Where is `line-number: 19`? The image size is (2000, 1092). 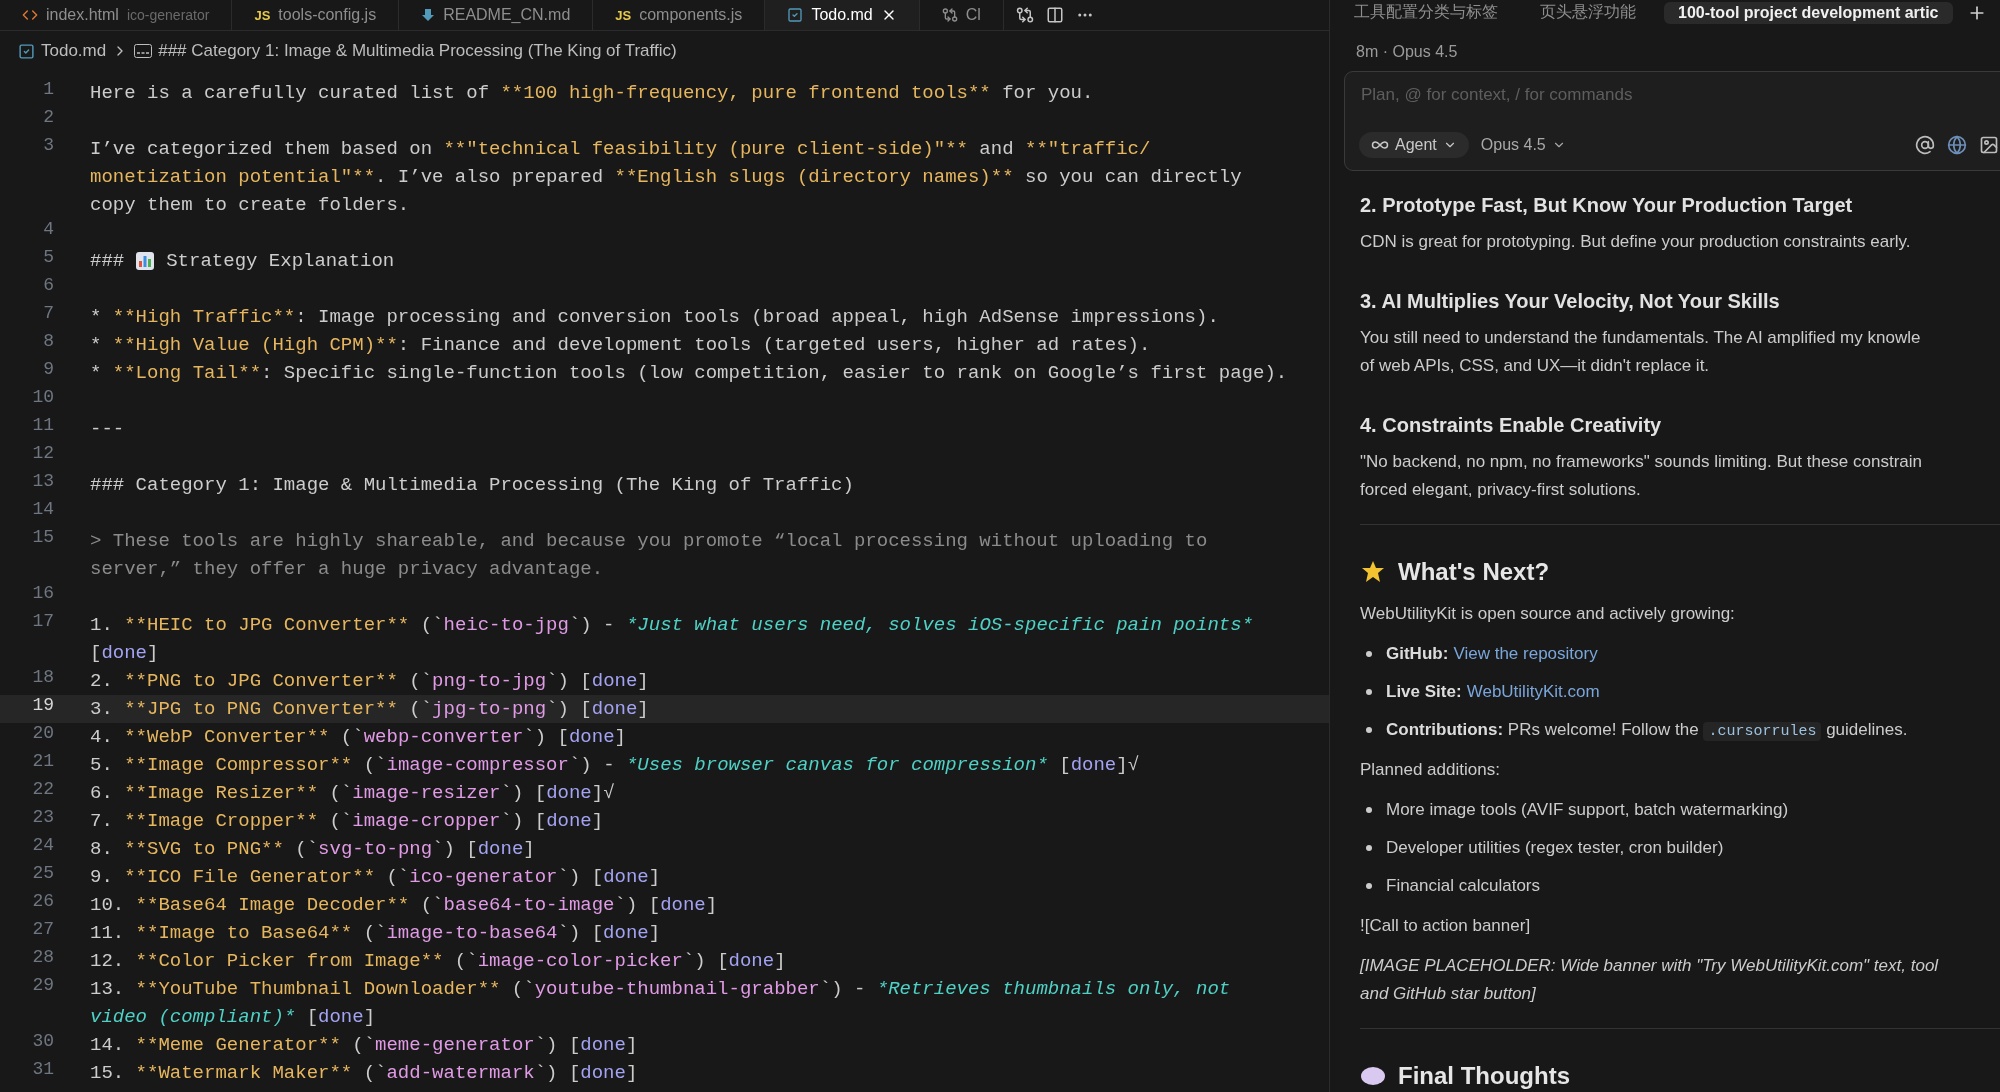
line-number: 19 is located at coordinates (42, 706).